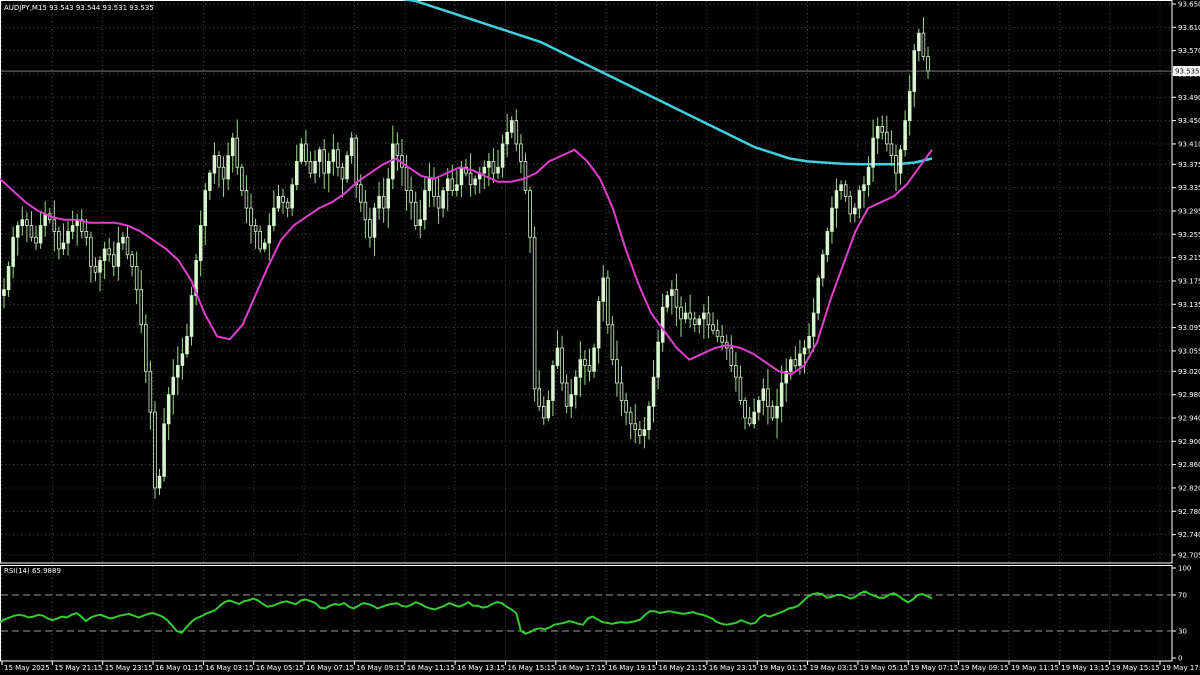 Image resolution: width=1200 pixels, height=675 pixels. What do you see at coordinates (1189, 465) in the screenshot?
I see `price-tick-label: 92.860` at bounding box center [1189, 465].